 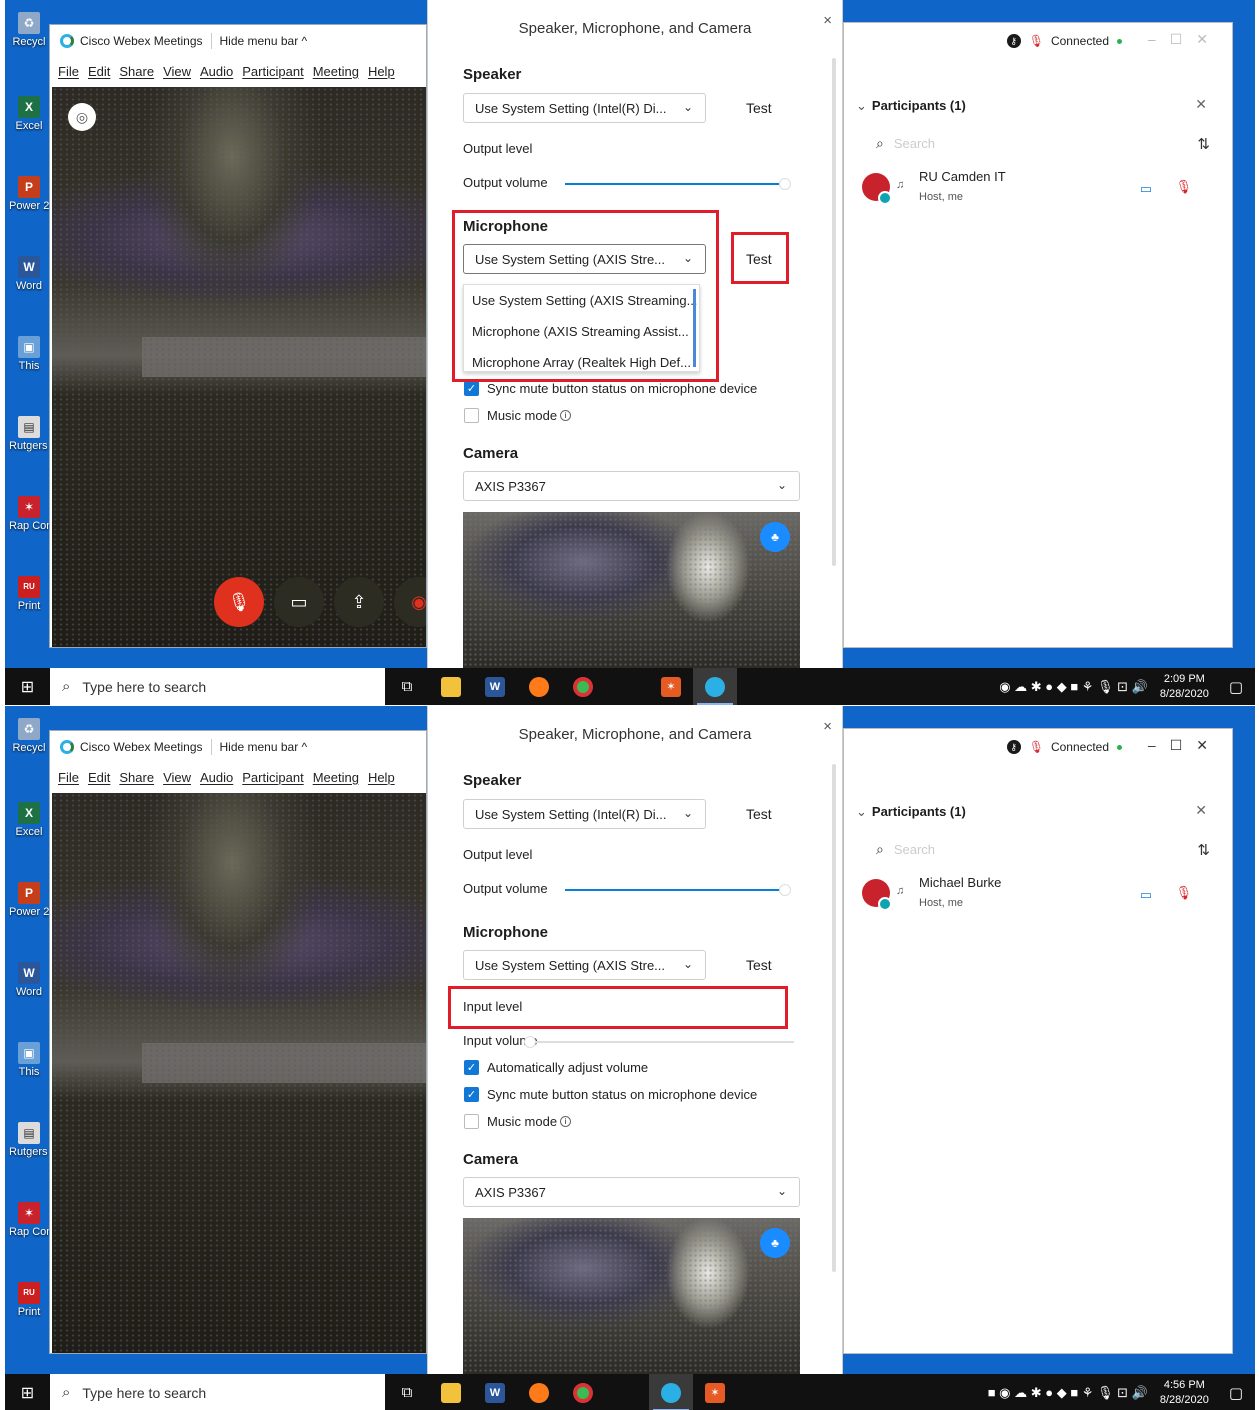 What do you see at coordinates (239, 602) in the screenshot?
I see `mute-button: 🎙` at bounding box center [239, 602].